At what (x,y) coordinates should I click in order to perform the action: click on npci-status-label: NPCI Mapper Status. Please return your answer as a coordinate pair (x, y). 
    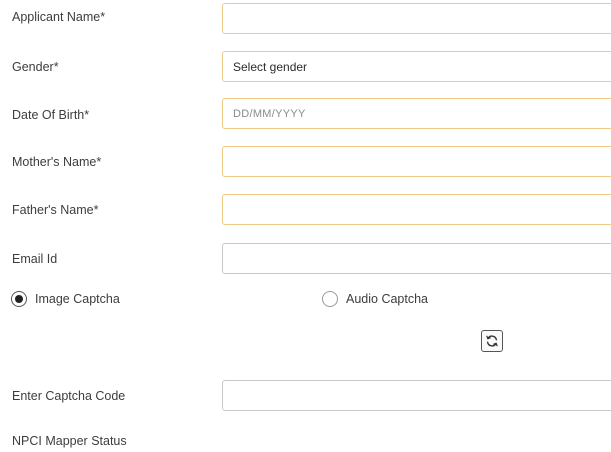
    Looking at the image, I should click on (69, 441).